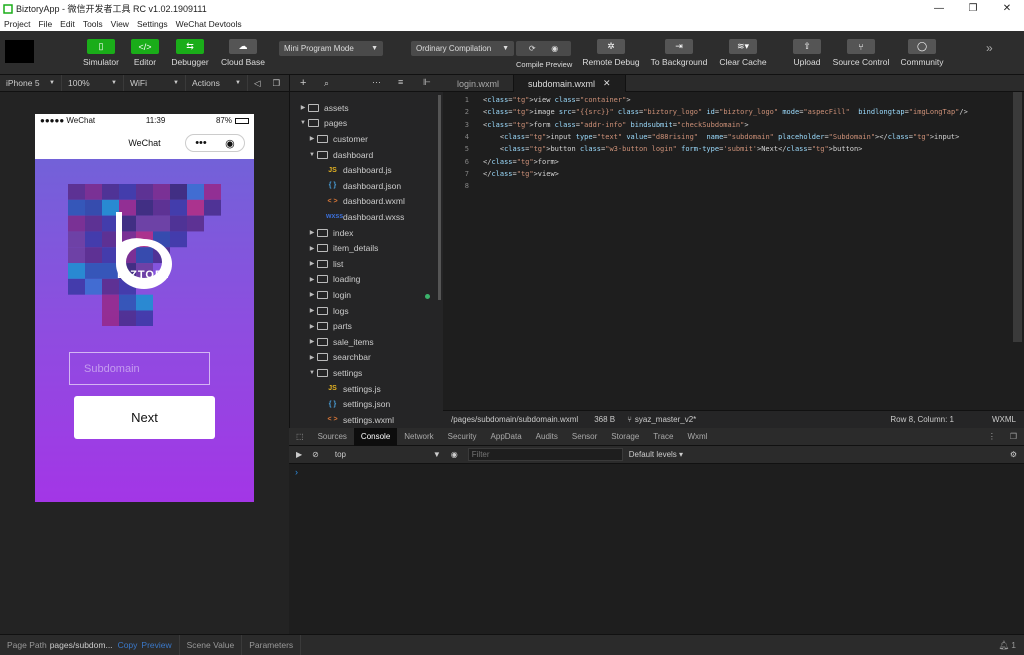  I want to click on tree-item: < > dashboard.wxml, so click(347, 202).